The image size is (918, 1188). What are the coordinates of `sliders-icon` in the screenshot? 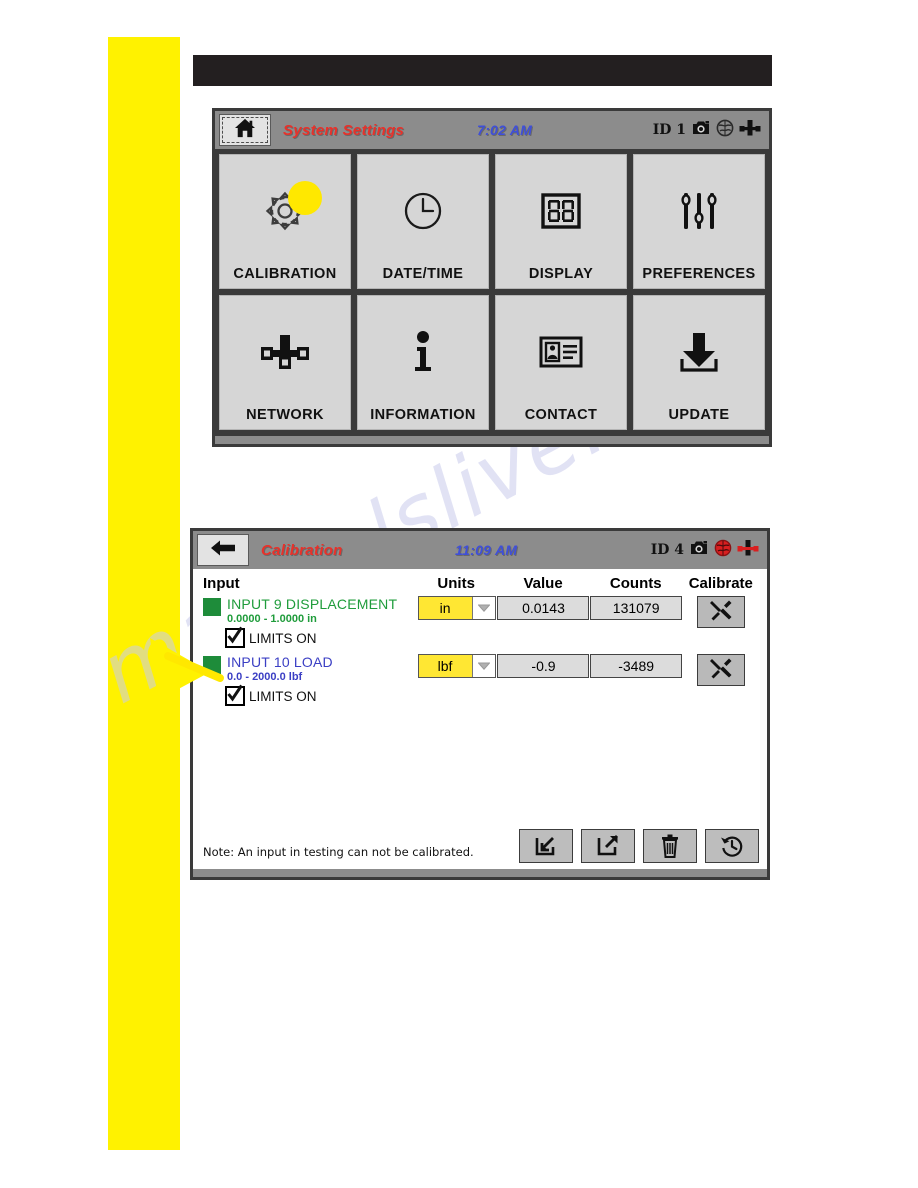 It's located at (699, 210).